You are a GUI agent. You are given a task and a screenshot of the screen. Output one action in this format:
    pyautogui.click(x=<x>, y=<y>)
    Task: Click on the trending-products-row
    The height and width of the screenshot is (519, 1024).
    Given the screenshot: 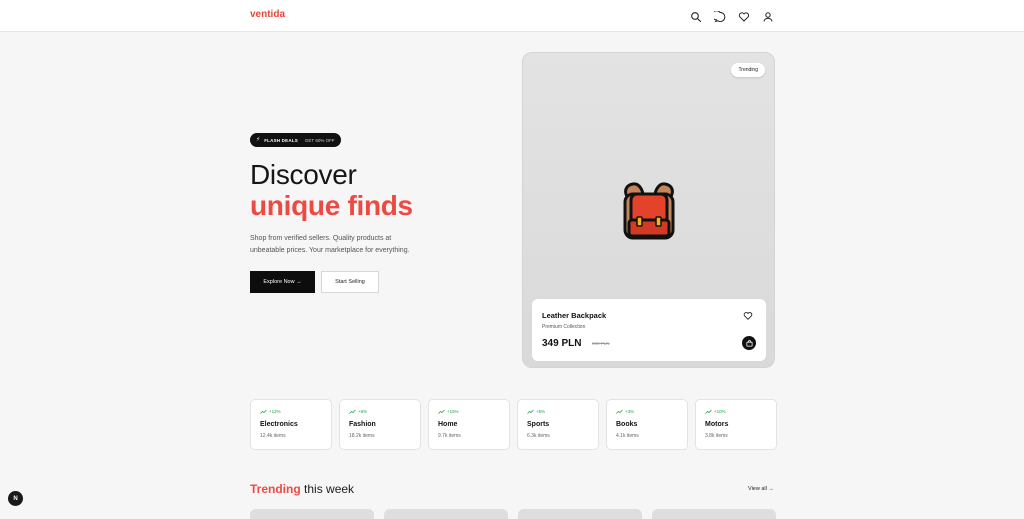 What is the action you would take?
    pyautogui.click(x=513, y=514)
    